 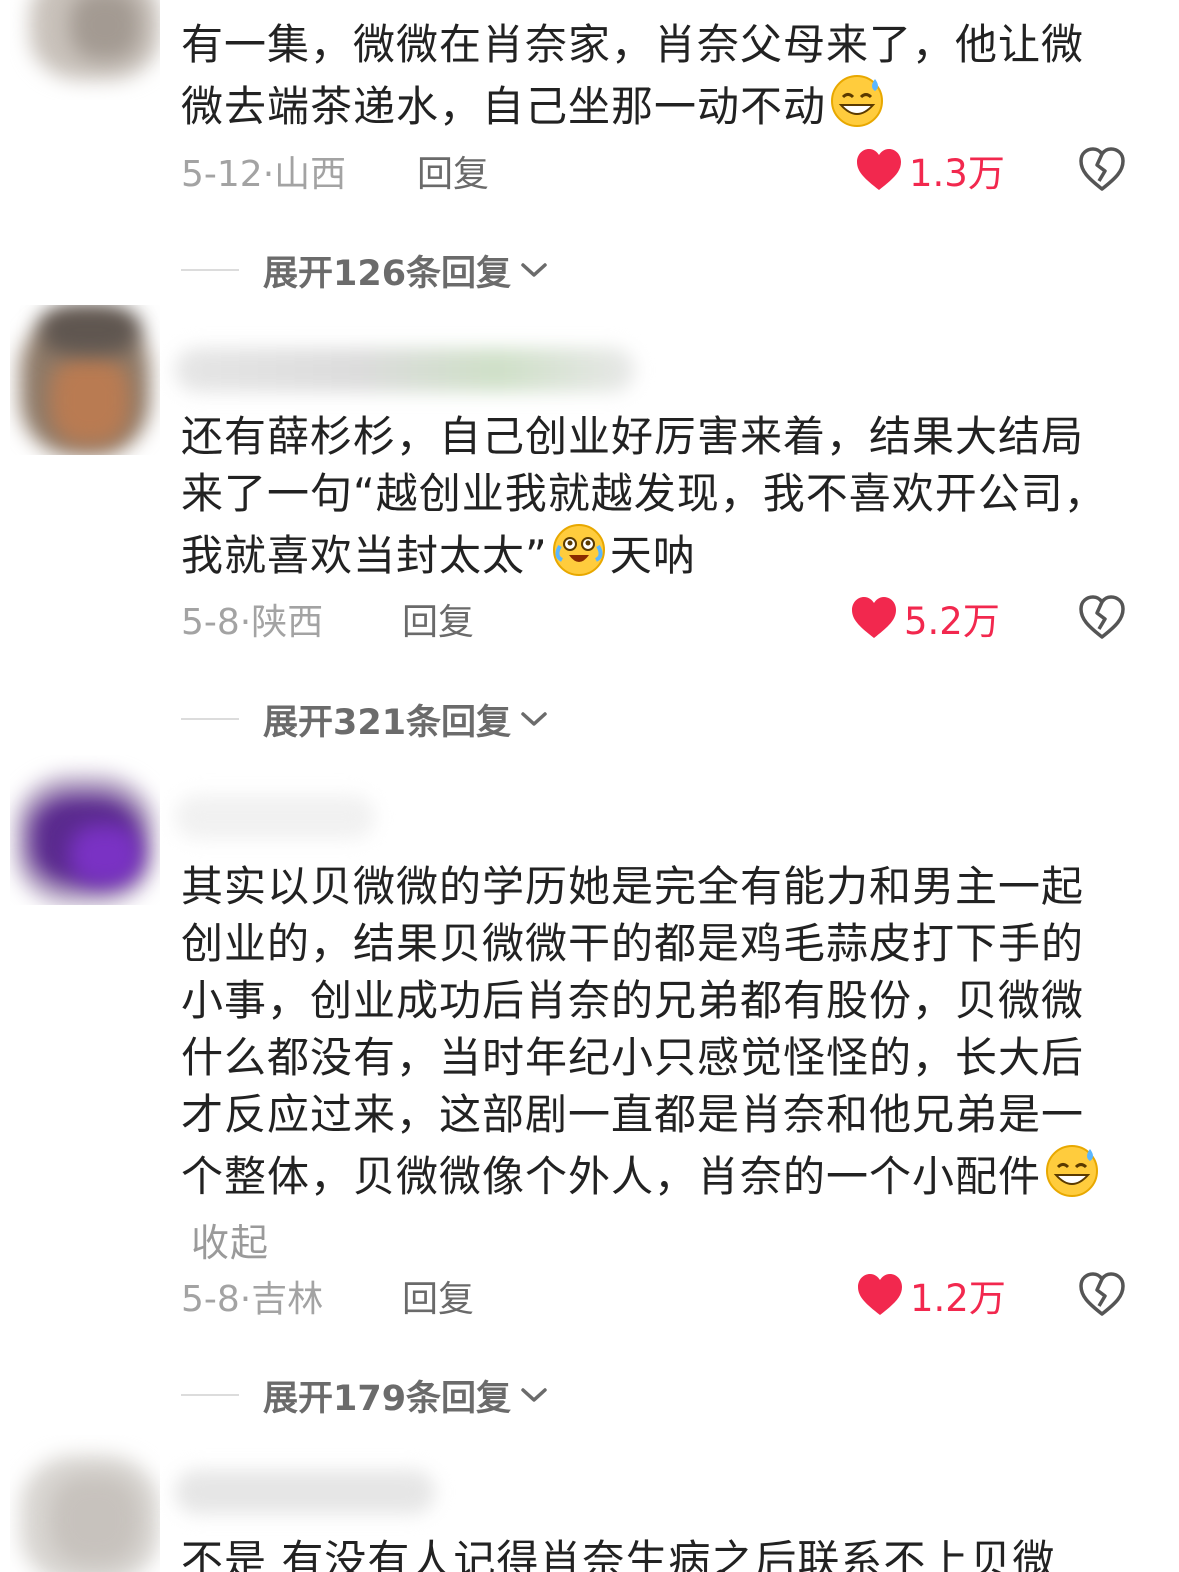 I want to click on comment-meta: 5-8·陕西 回复, so click(x=327, y=618).